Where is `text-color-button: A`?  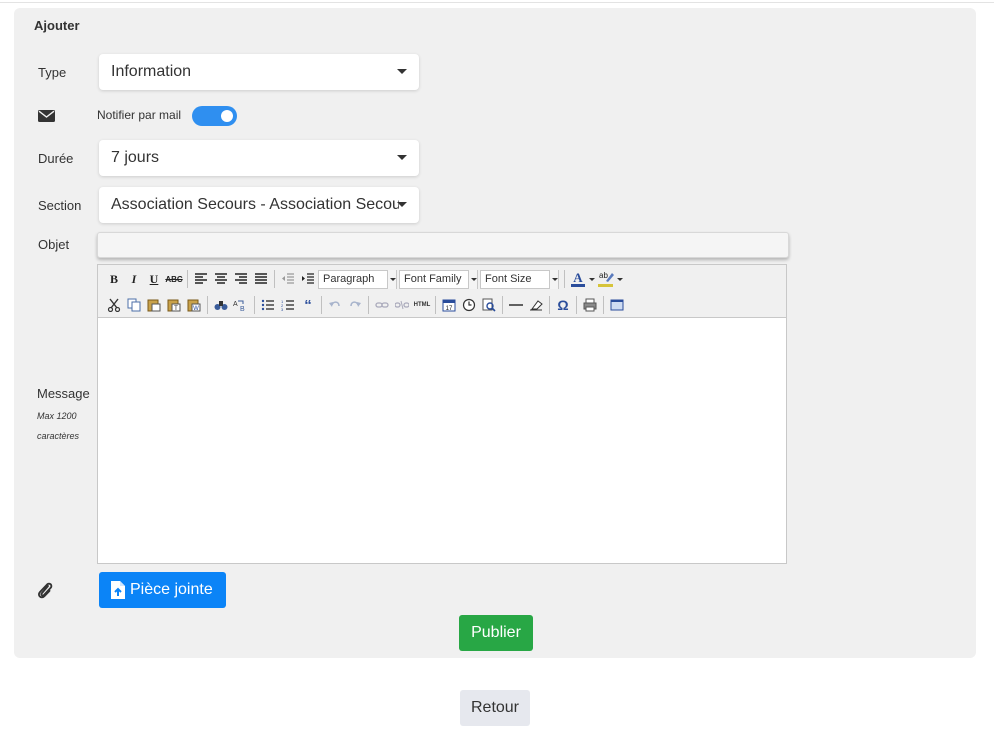
text-color-button: A is located at coordinates (578, 279).